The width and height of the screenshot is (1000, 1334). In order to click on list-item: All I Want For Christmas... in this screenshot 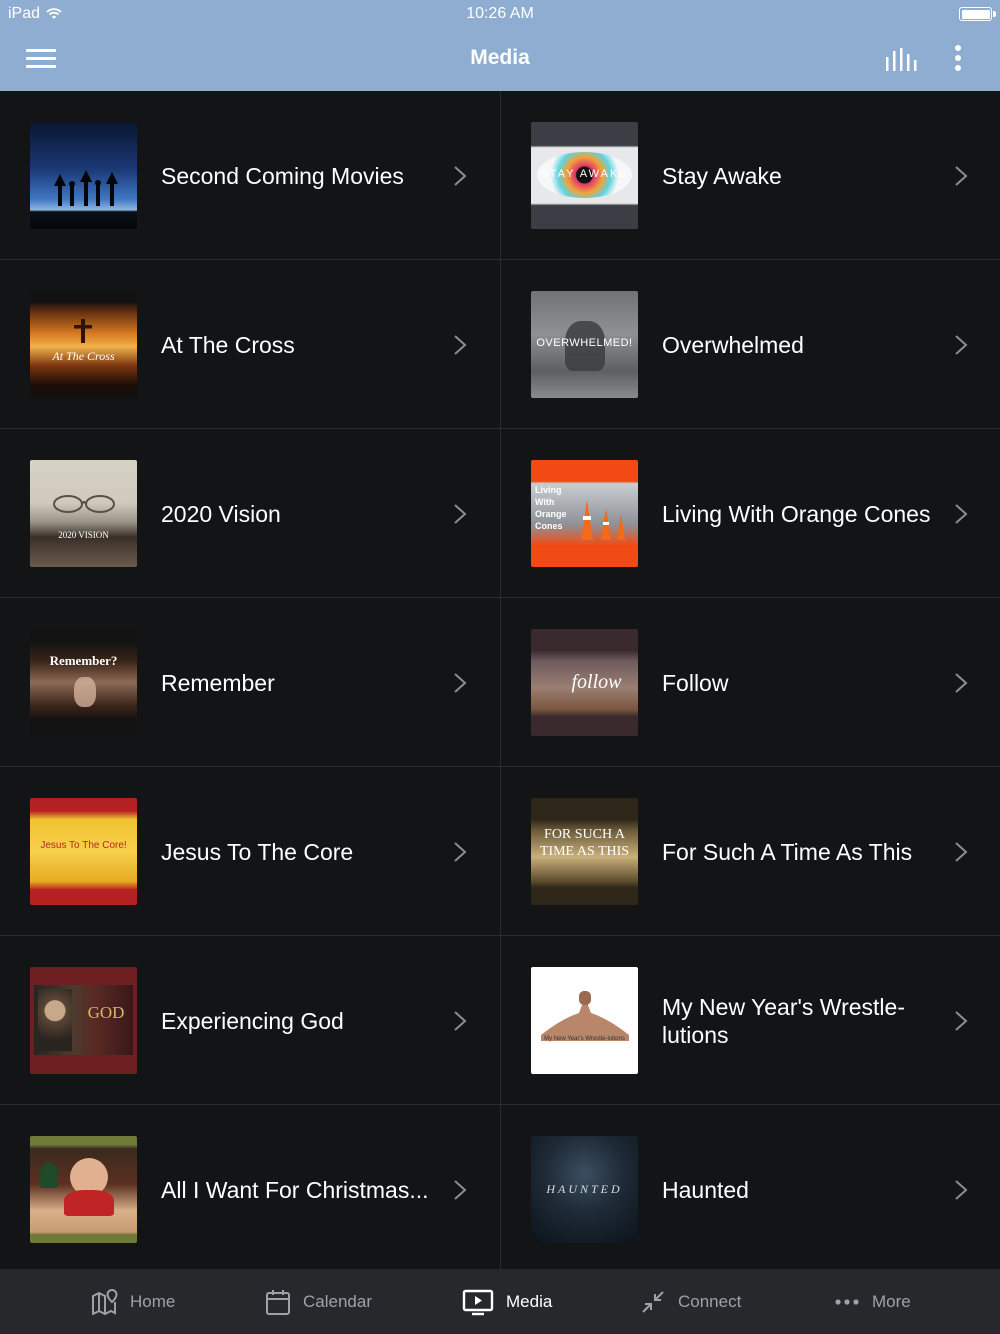, I will do `click(250, 1189)`.